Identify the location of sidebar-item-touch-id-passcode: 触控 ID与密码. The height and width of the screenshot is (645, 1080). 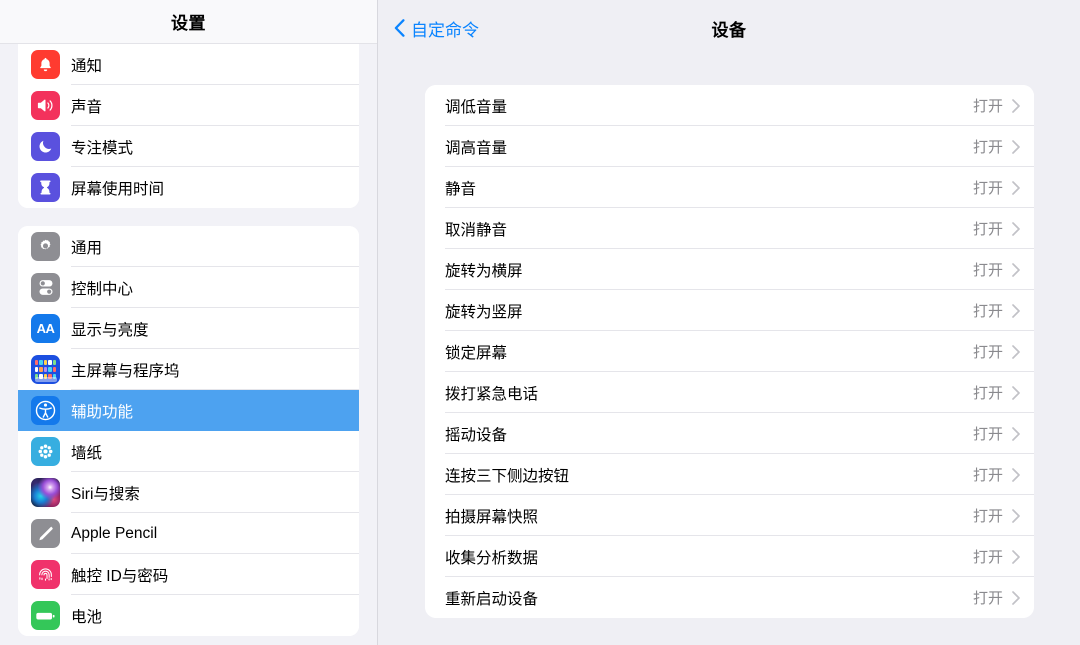
(188, 574).